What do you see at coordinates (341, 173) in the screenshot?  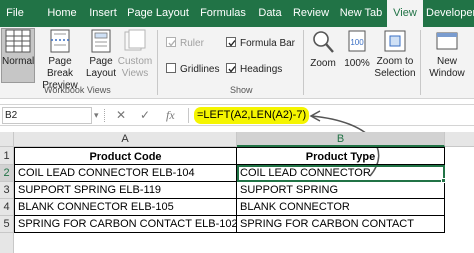 I see `active-cell: COIL LEAD CONNECTOR` at bounding box center [341, 173].